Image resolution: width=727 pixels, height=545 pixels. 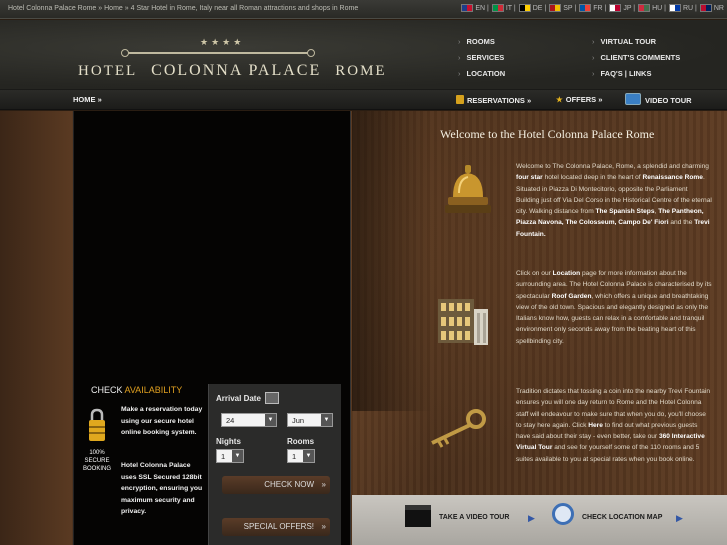 I want to click on language-nr: NR, so click(x=711, y=8).